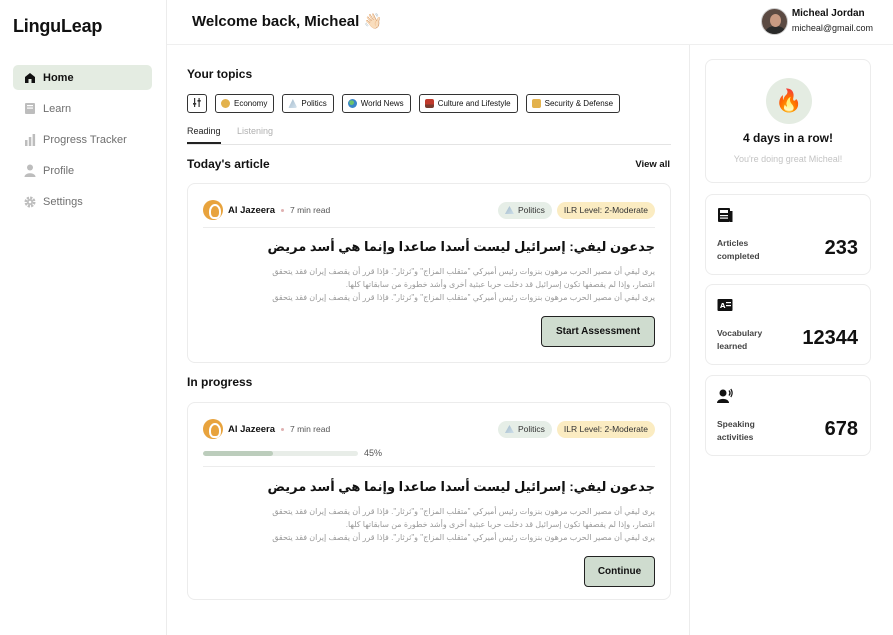 The height and width of the screenshot is (635, 893). What do you see at coordinates (58, 77) in the screenshot?
I see `sidebar-item-label: Home` at bounding box center [58, 77].